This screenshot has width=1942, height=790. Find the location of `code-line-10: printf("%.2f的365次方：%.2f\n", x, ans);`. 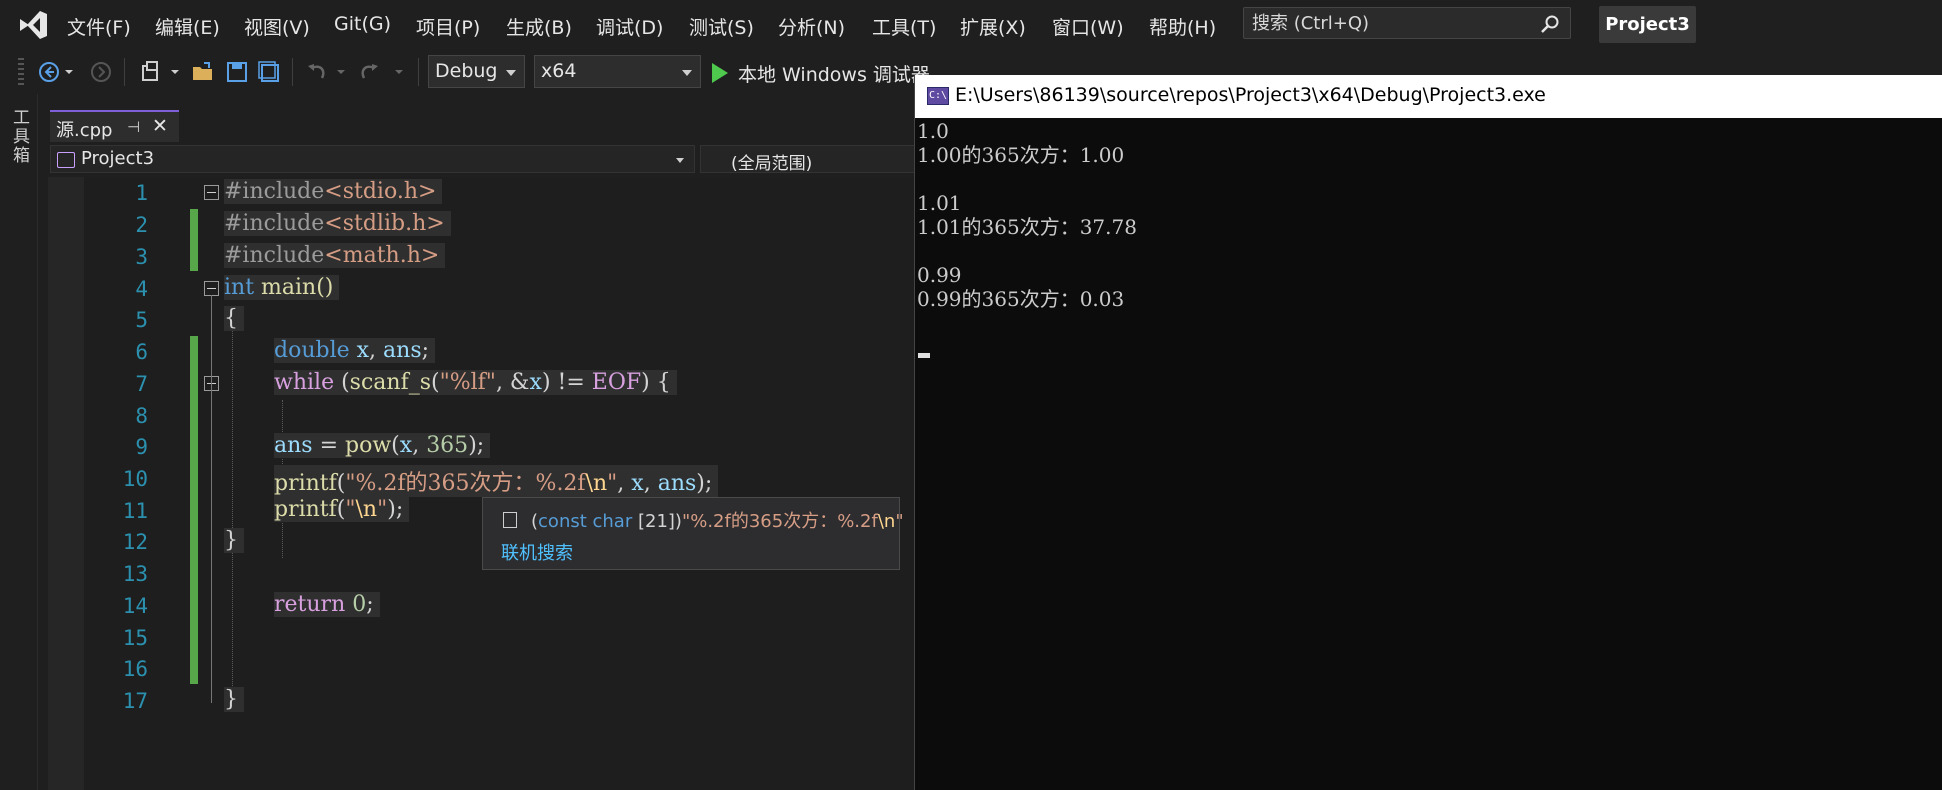

code-line-10: printf("%.2f的365次方：%.2f\n", x, ans); is located at coordinates (496, 481).